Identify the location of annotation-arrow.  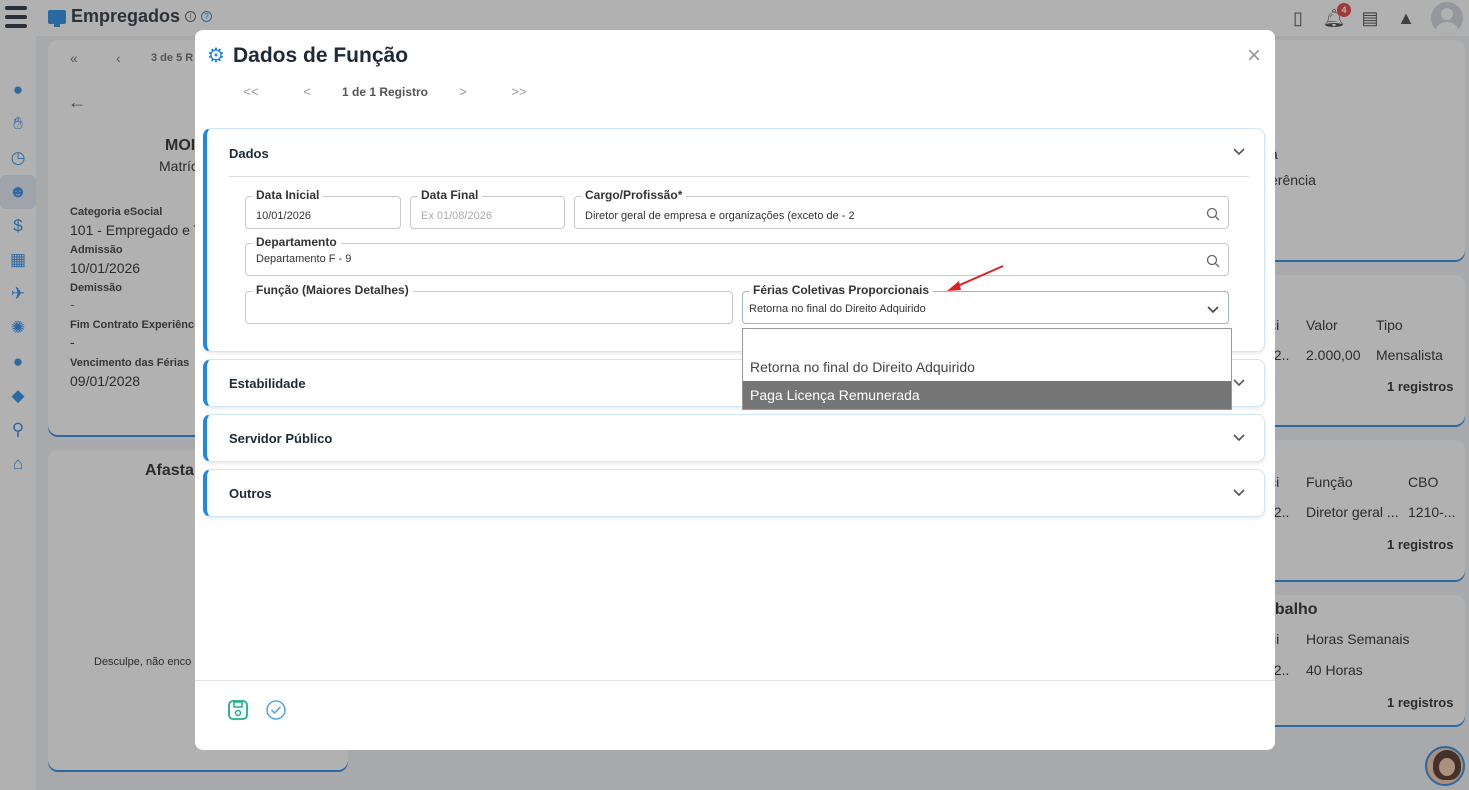
(975, 278).